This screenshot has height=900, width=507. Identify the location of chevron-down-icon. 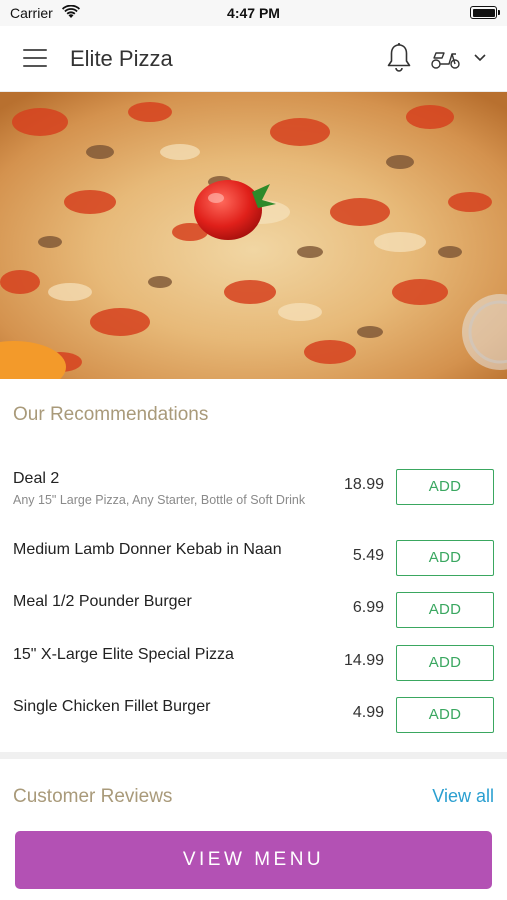
(480, 58).